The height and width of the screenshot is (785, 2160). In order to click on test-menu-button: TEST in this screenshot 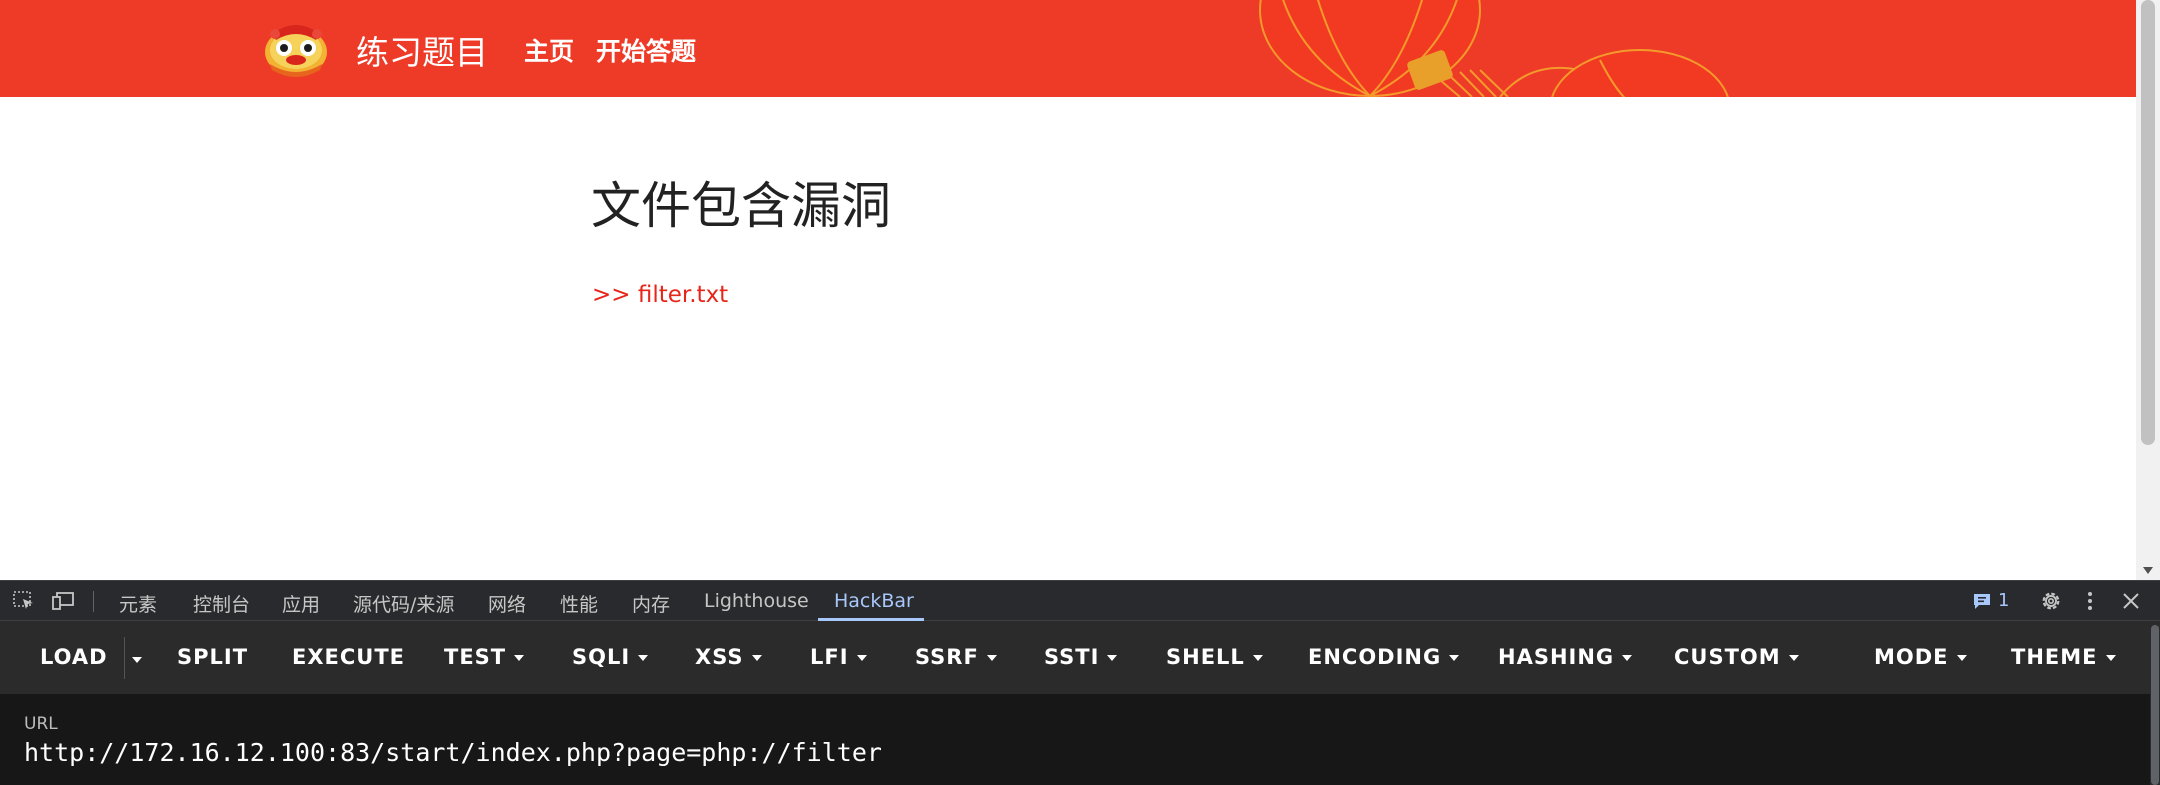, I will do `click(484, 657)`.